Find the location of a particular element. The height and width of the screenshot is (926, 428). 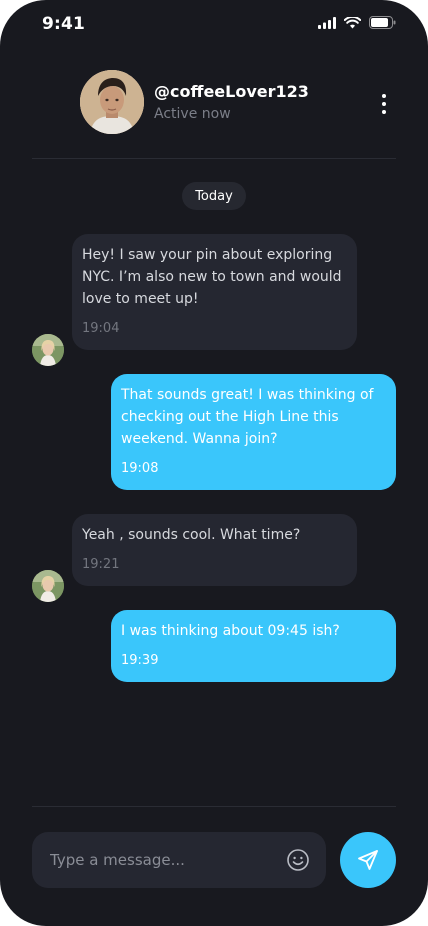

message-time: 19:39 is located at coordinates (140, 660).